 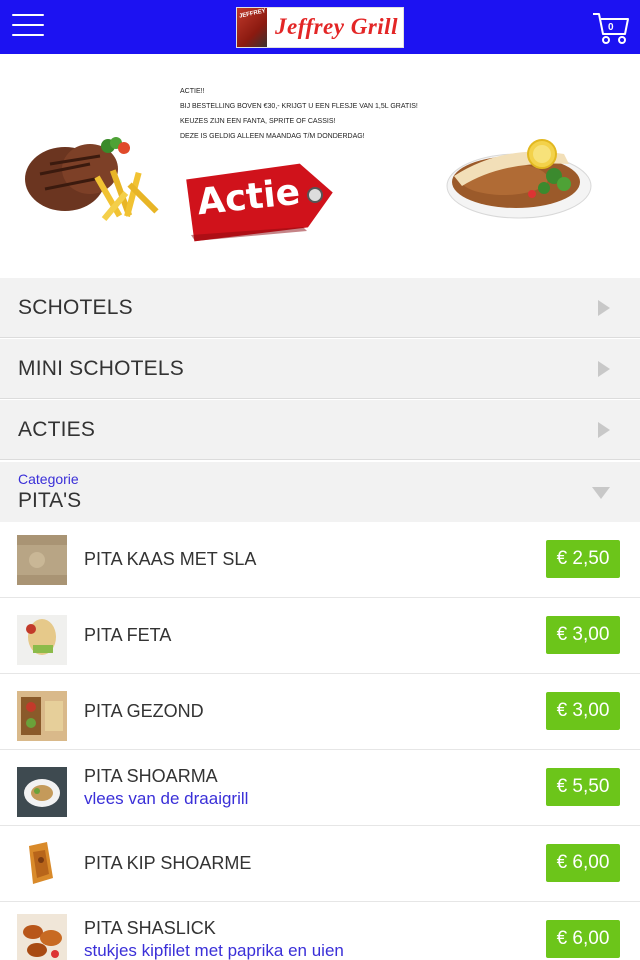 I want to click on price-button: € 5,50, so click(x=583, y=787).